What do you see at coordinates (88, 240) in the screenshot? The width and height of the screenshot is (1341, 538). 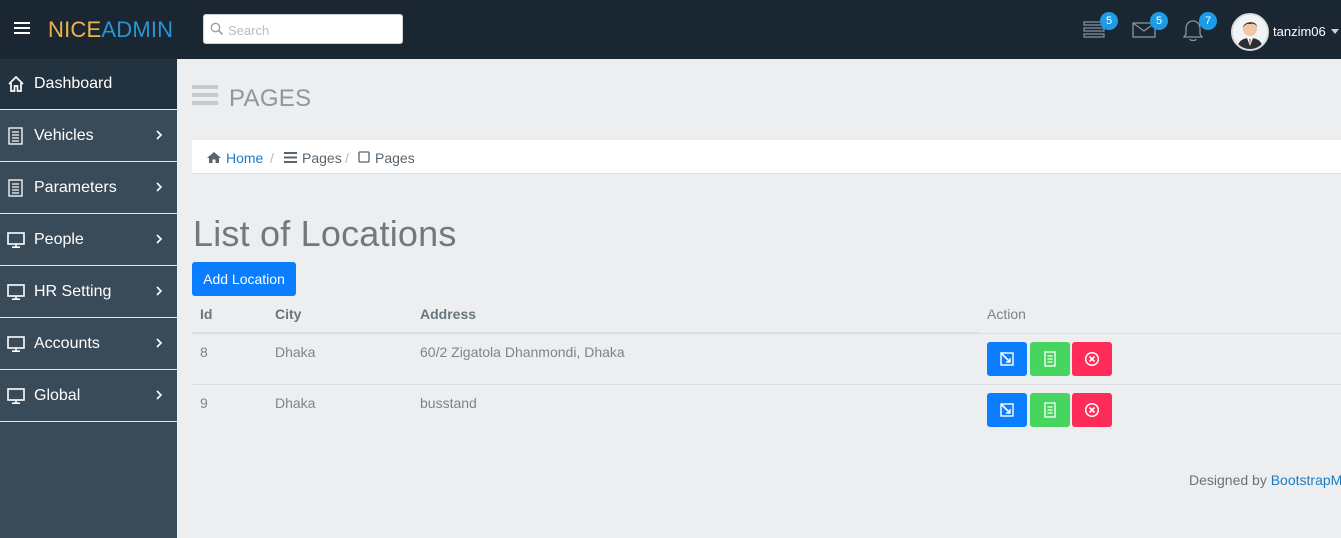 I see `sidebar-item-people: People` at bounding box center [88, 240].